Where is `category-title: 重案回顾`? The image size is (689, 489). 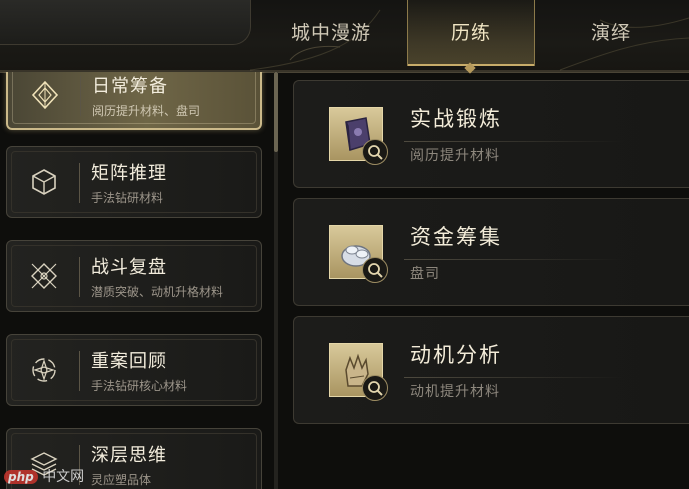
category-title: 重案回顾 is located at coordinates (129, 361).